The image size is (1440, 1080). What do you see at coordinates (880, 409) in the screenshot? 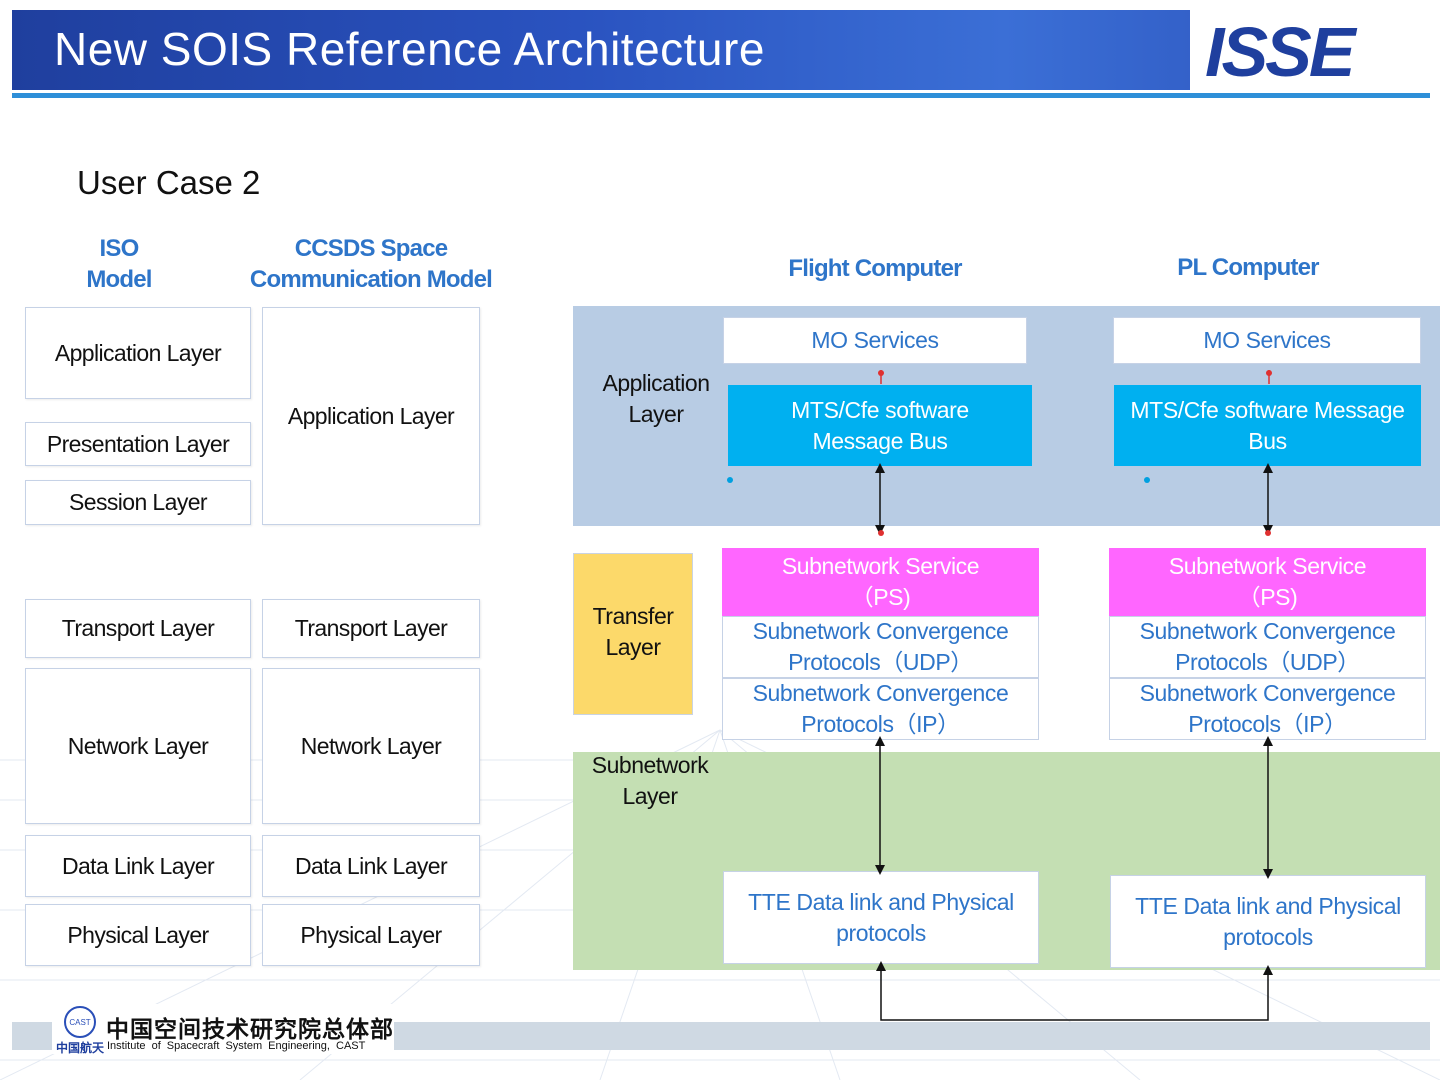
I see `flight-bus-line-1: MTS/Cfe software` at bounding box center [880, 409].